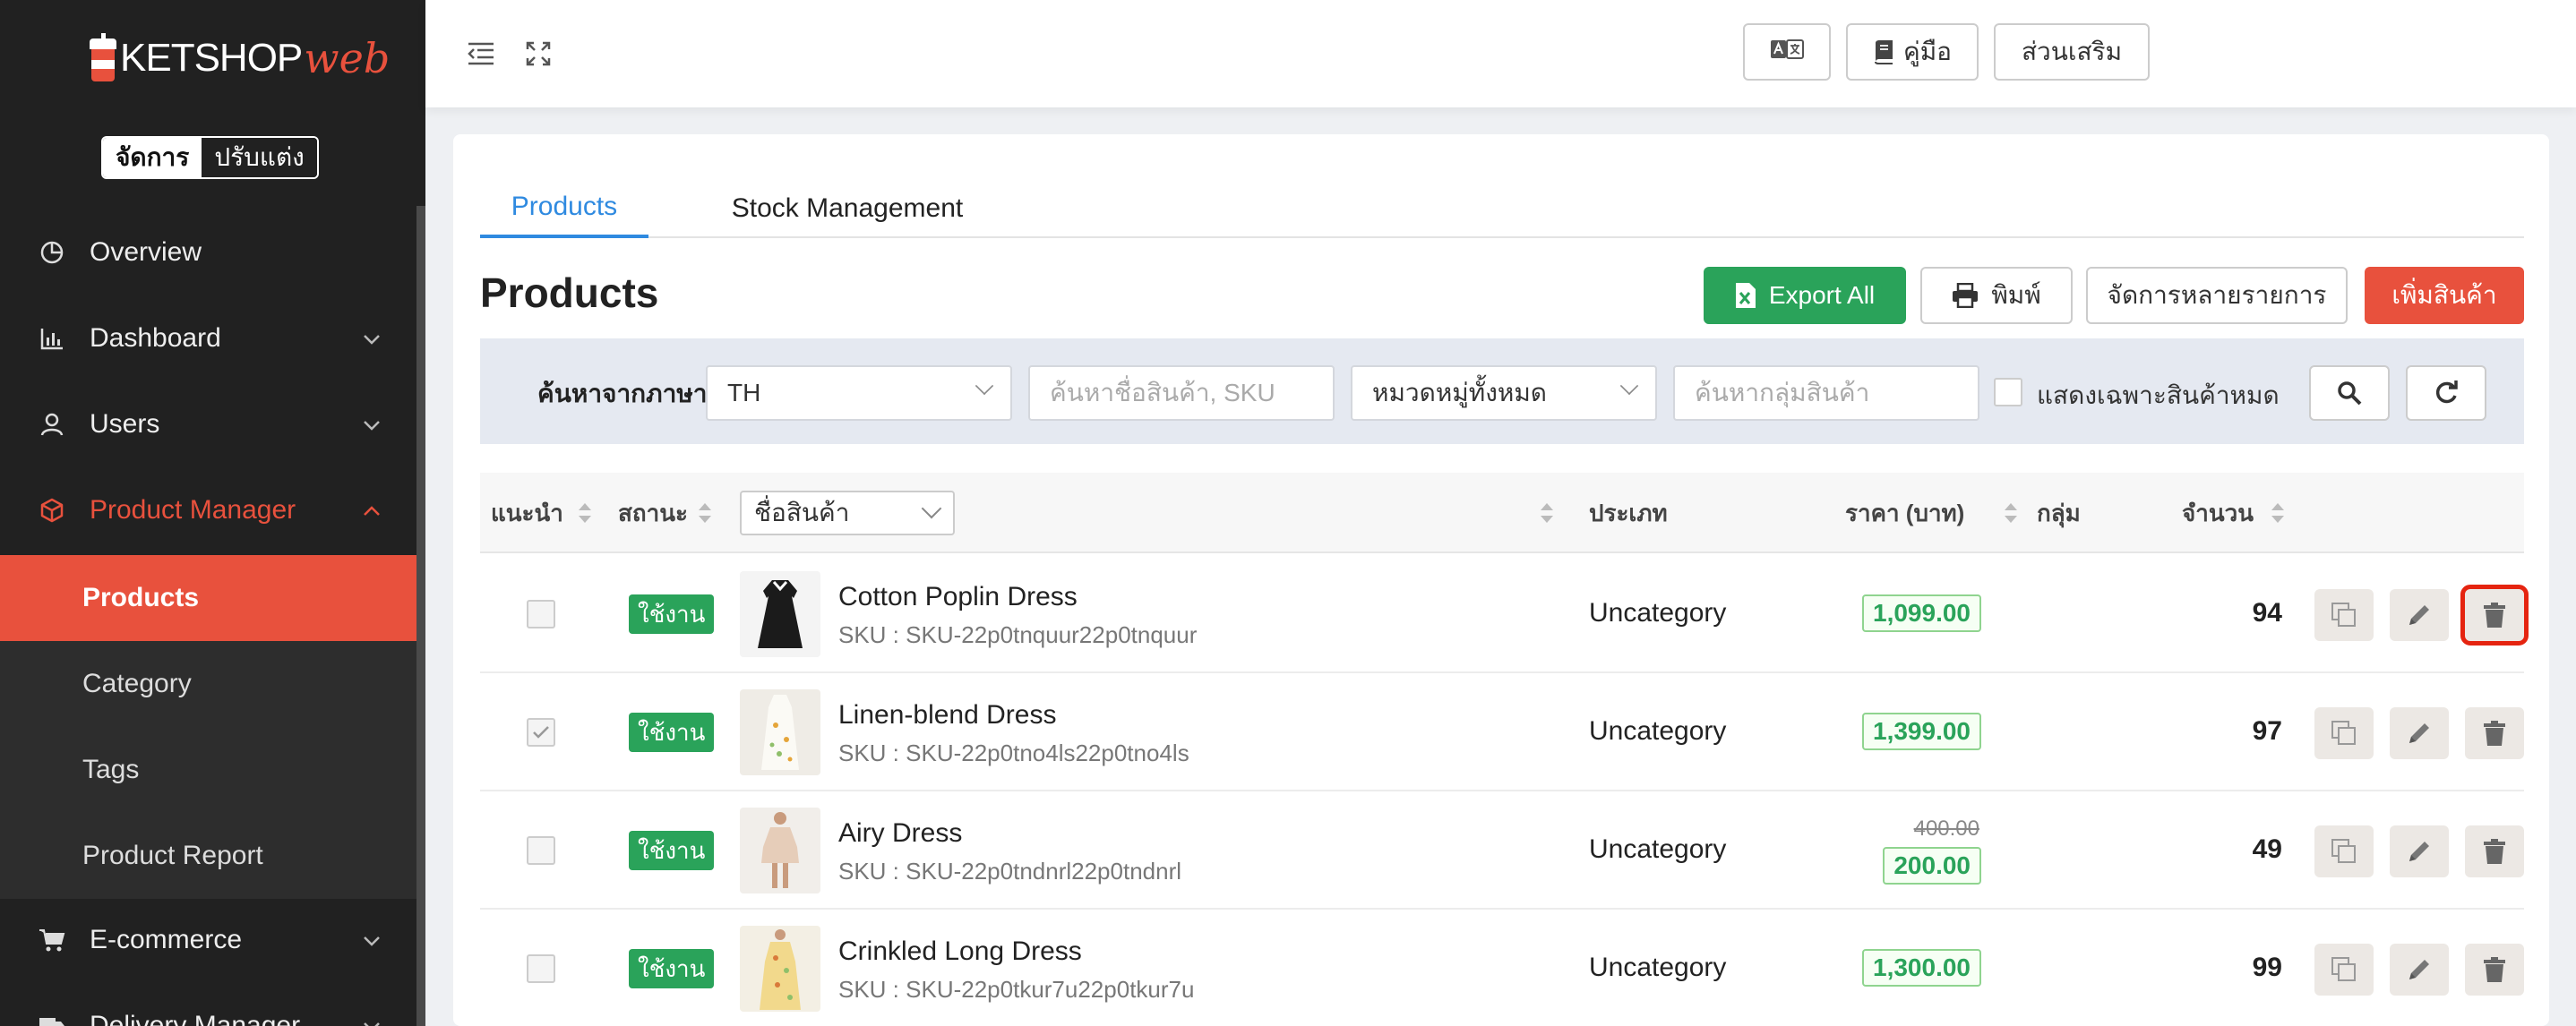 The image size is (2576, 1026). What do you see at coordinates (2267, 849) in the screenshot?
I see `product-qty: 49` at bounding box center [2267, 849].